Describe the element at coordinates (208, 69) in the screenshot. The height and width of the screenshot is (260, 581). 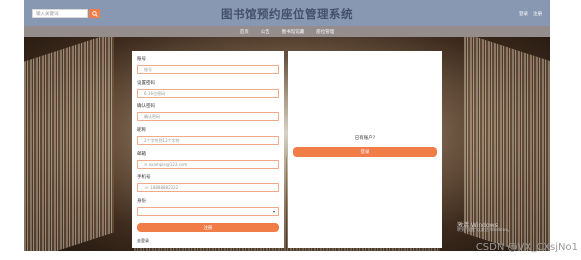
I see `account-input: 账号` at that location.